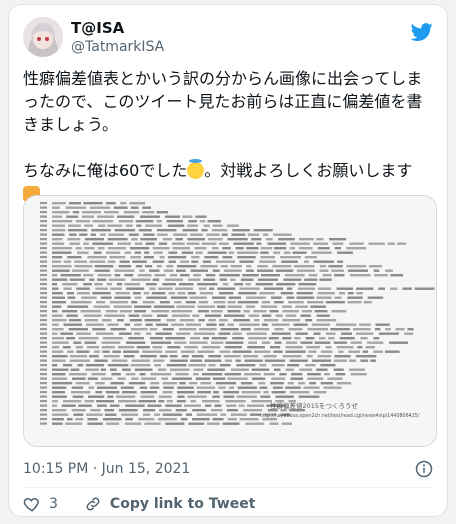  Describe the element at coordinates (105, 170) in the screenshot. I see `tweet-text-segment: ちなみに俺は60でした` at that location.